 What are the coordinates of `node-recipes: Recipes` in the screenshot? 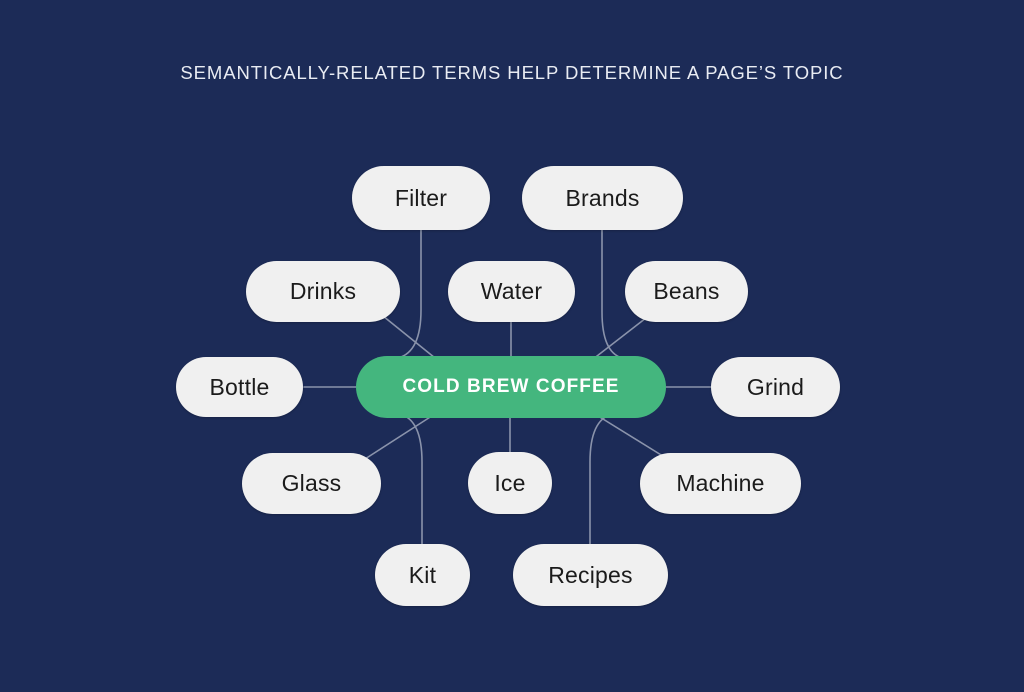 It's located at (590, 575).